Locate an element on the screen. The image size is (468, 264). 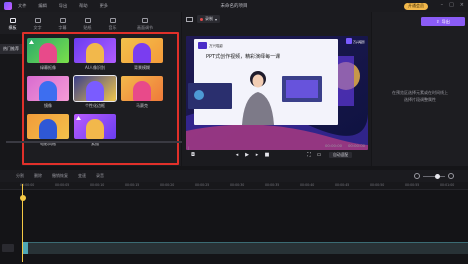
title-bar: 文件 编辑 导出 帮助 更多 未命名的项目 开通会员 – □ × is located at coordinates (234, 6).